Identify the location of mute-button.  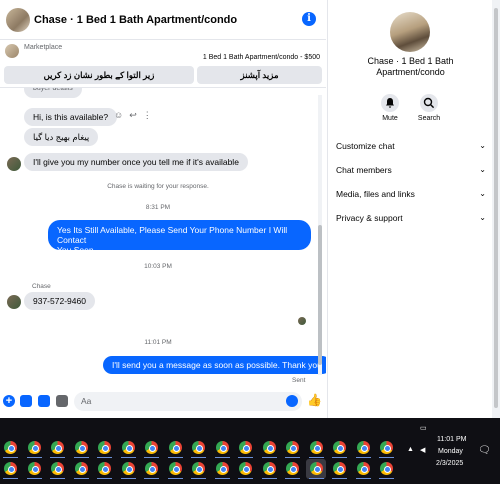
(390, 103).